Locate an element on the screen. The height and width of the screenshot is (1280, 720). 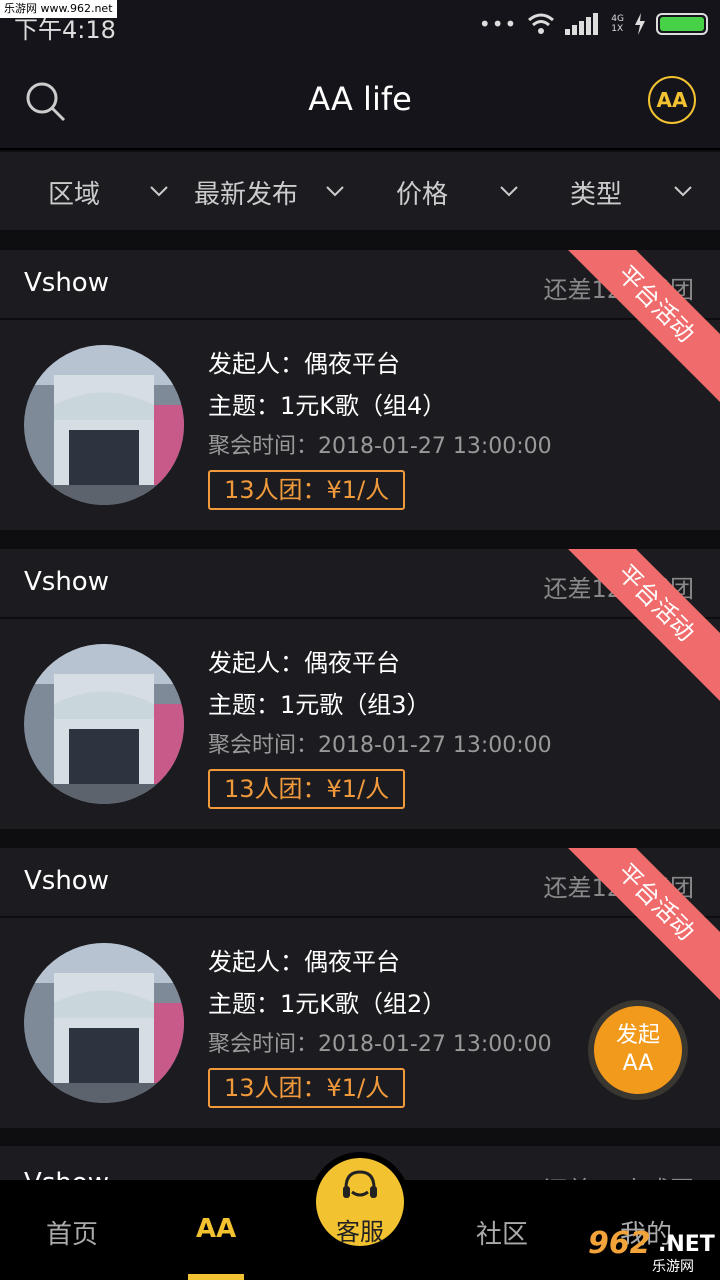
nav-home: 首页 is located at coordinates (72, 1232).